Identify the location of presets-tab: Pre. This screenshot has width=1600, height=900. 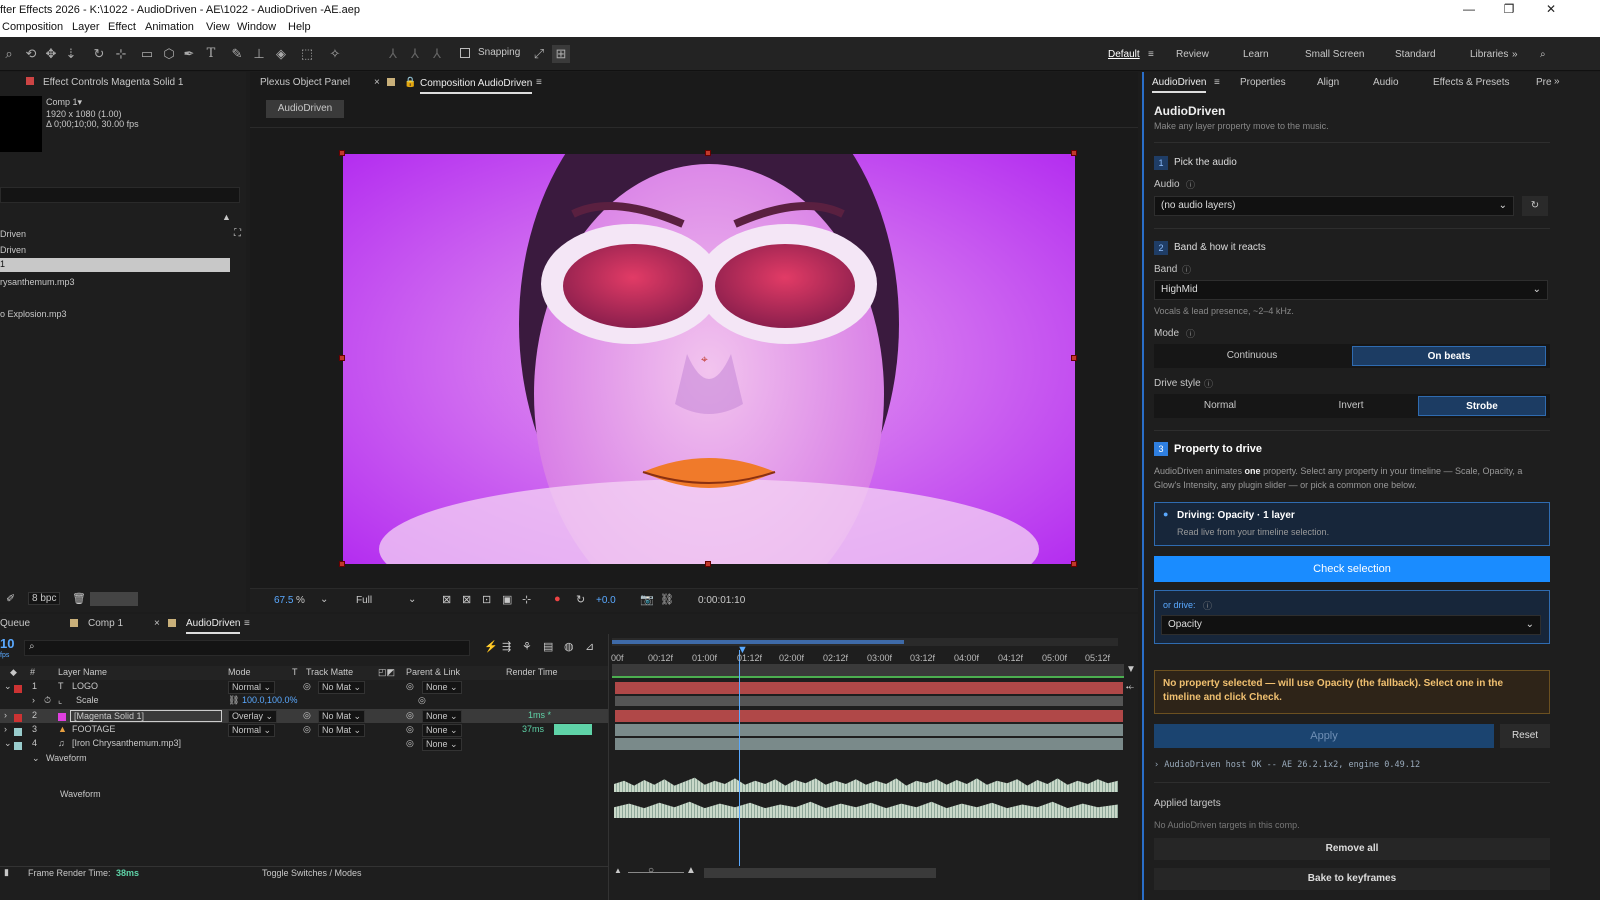
(1544, 82).